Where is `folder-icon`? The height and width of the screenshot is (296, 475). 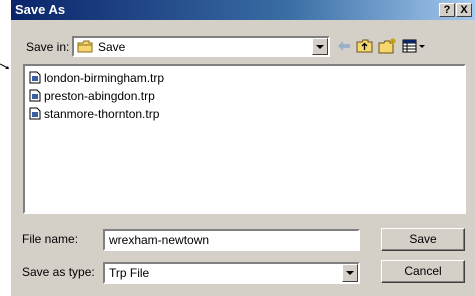
folder-icon is located at coordinates (85, 46).